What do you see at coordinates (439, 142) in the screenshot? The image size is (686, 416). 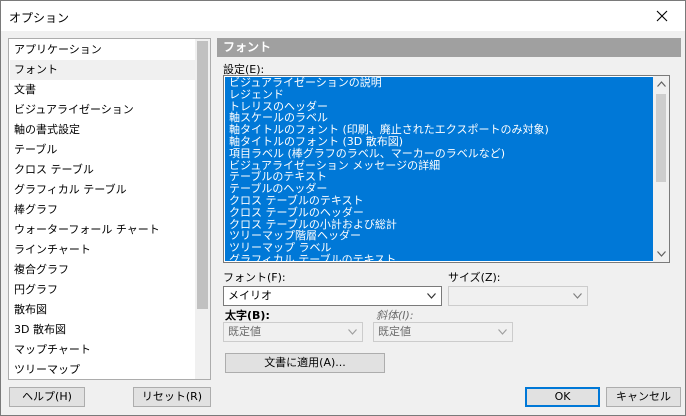 I see `settings-item: 軸タイトルのフォント (3D 散布図)` at bounding box center [439, 142].